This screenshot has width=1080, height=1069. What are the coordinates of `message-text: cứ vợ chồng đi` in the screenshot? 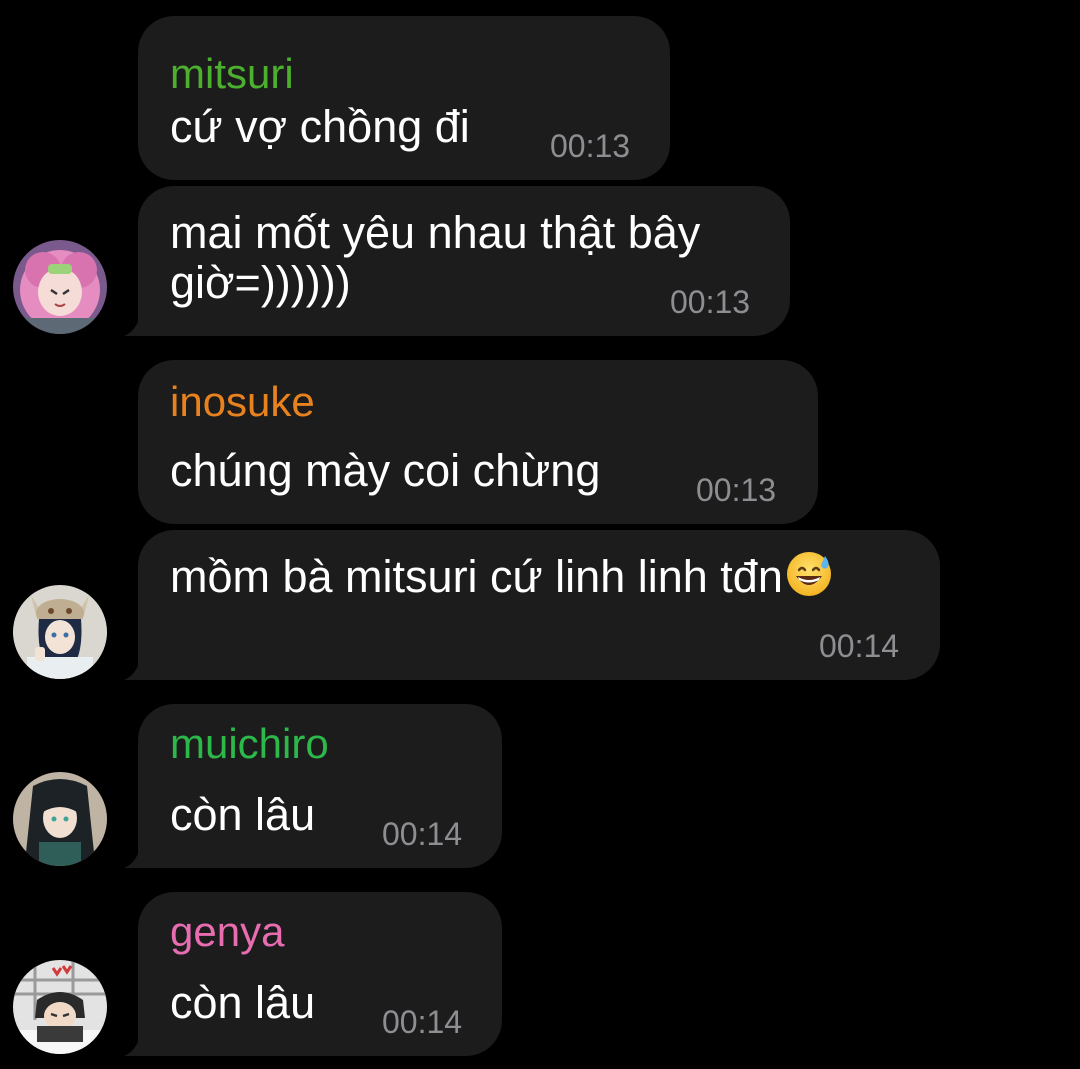 It's located at (320, 126).